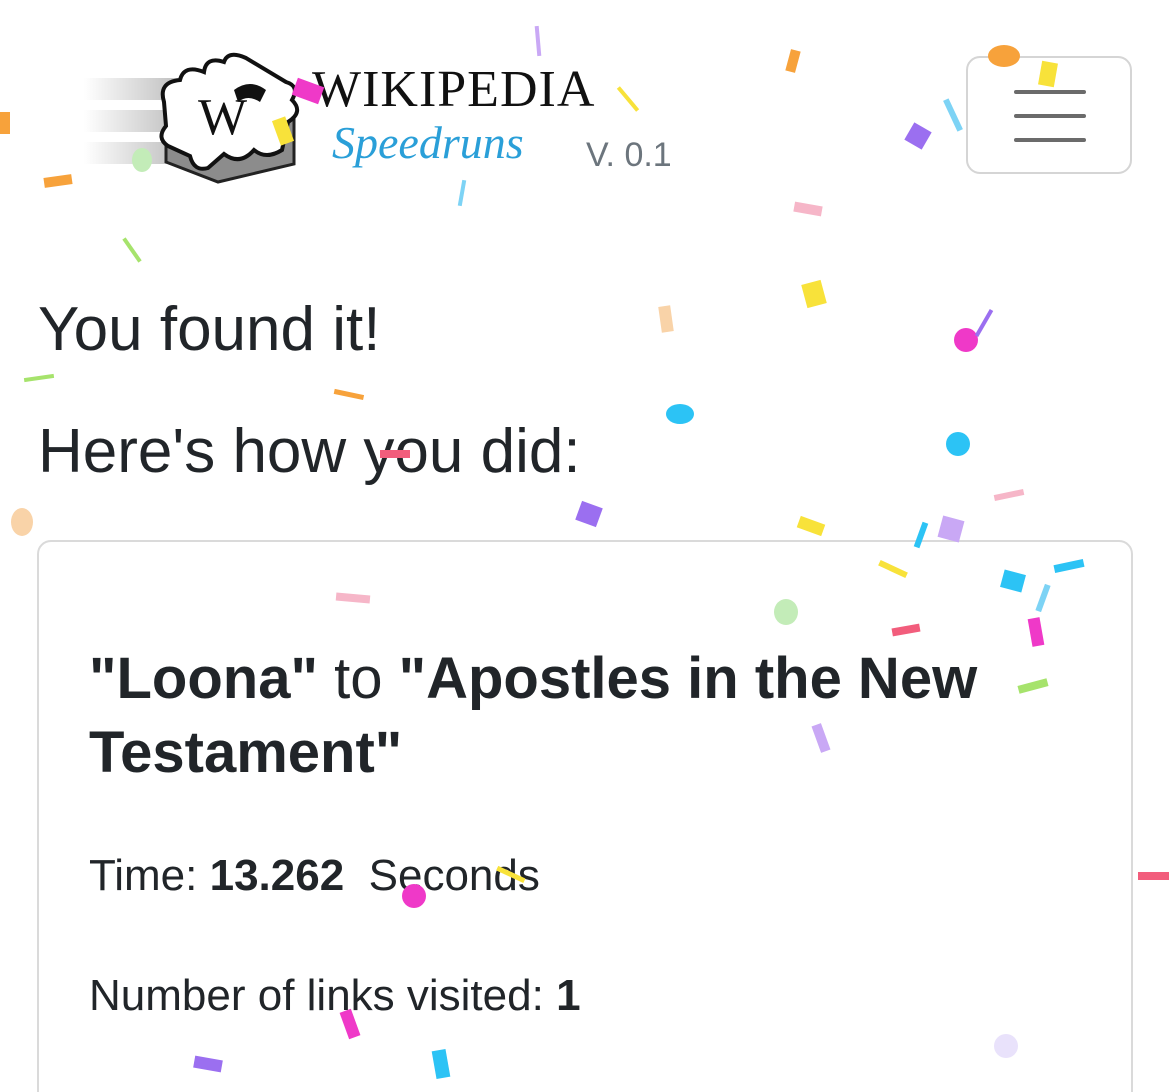 This screenshot has height=1092, width=1169. What do you see at coordinates (335, 996) in the screenshot?
I see `links-stat: Number of links visited: 1` at bounding box center [335, 996].